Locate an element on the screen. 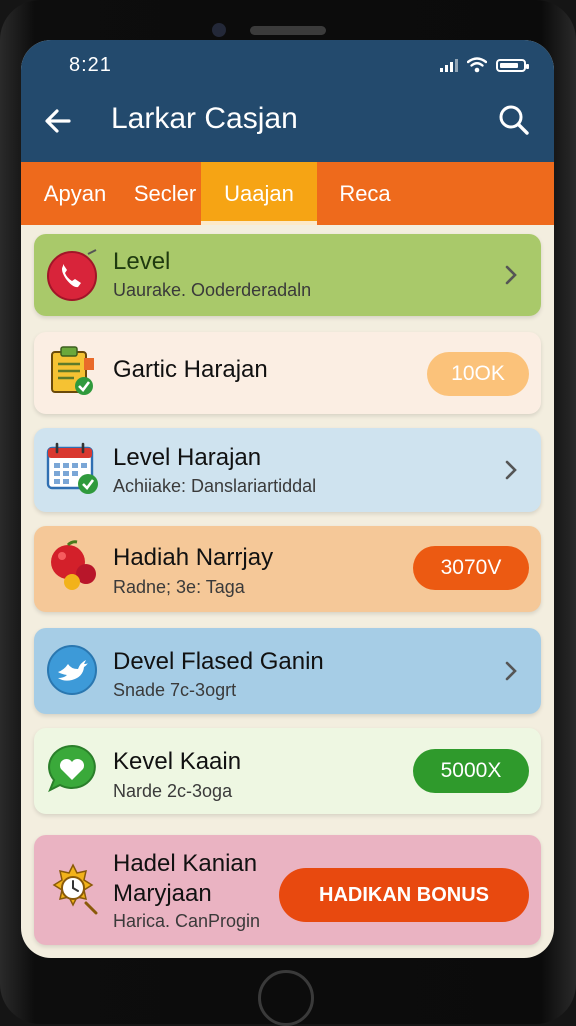  chat-heart-icon is located at coordinates (72, 768).